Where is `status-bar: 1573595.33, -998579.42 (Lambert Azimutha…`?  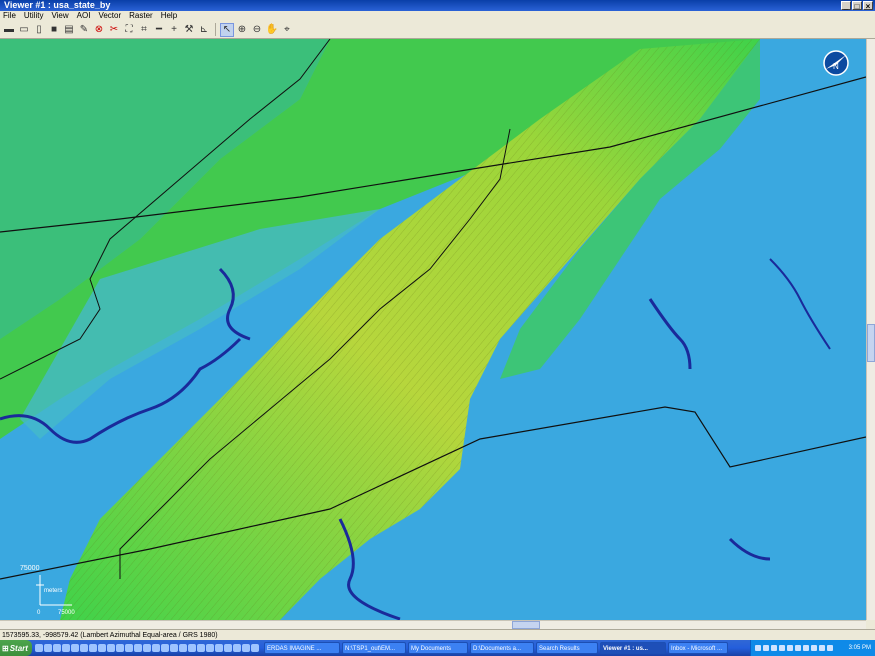
status-bar: 1573595.33, -998579.42 (Lambert Azimutha… is located at coordinates (437, 634).